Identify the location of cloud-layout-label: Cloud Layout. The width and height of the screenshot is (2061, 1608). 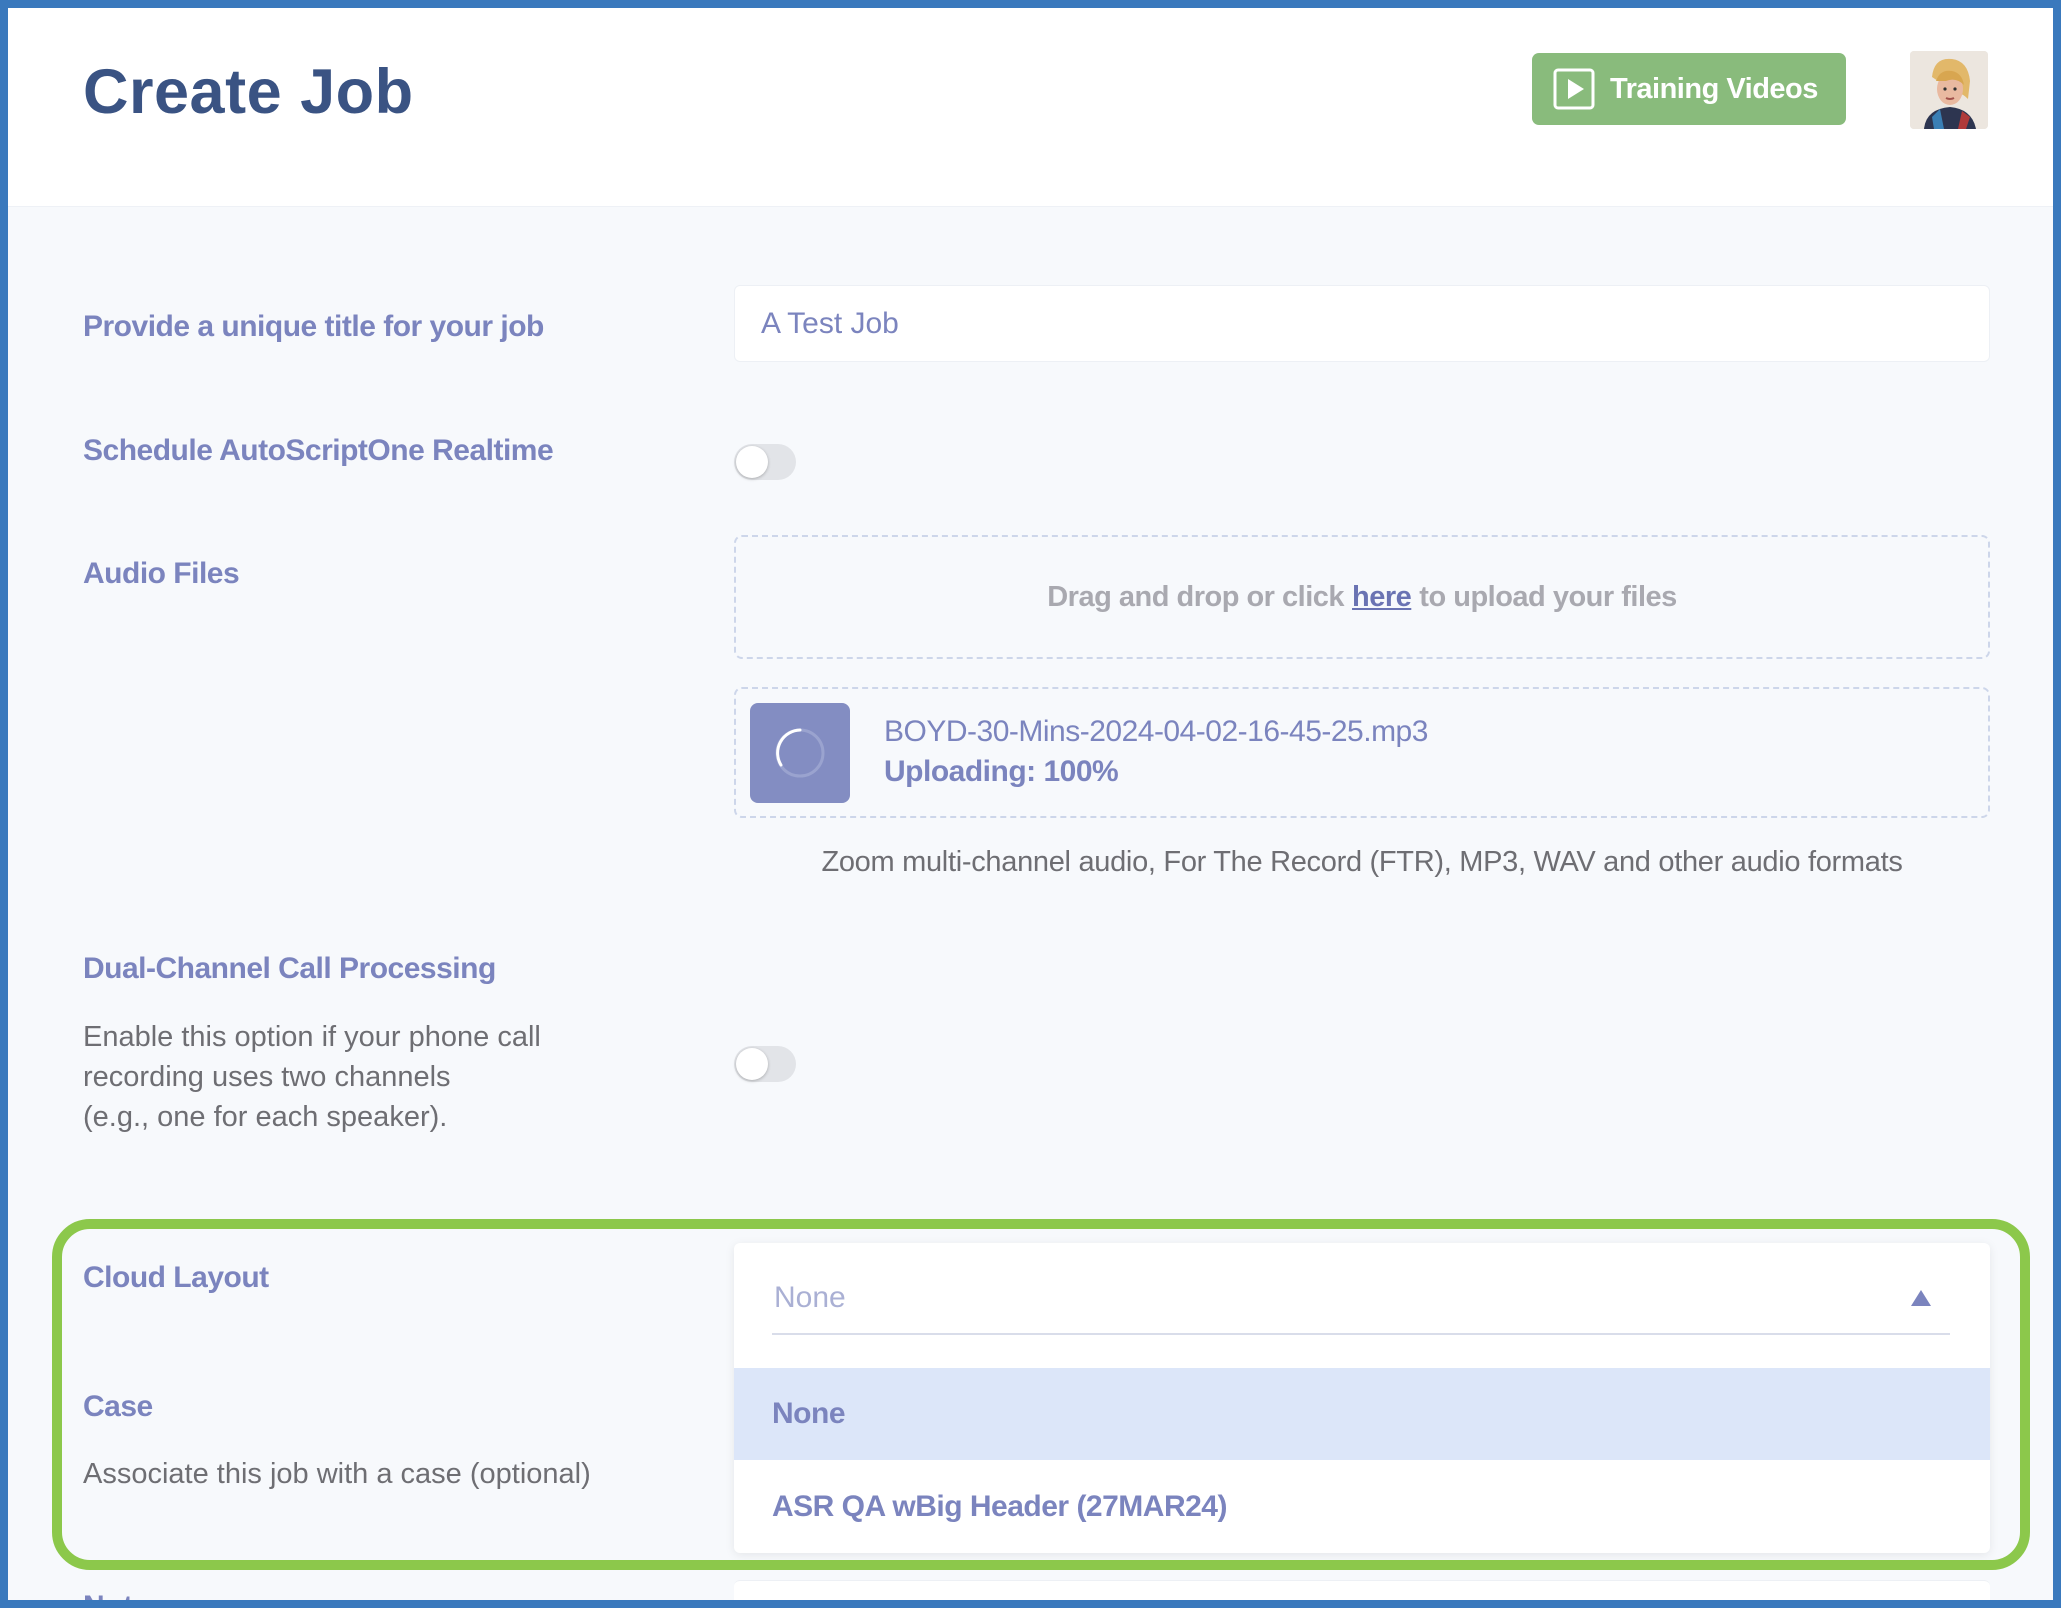
(176, 1277).